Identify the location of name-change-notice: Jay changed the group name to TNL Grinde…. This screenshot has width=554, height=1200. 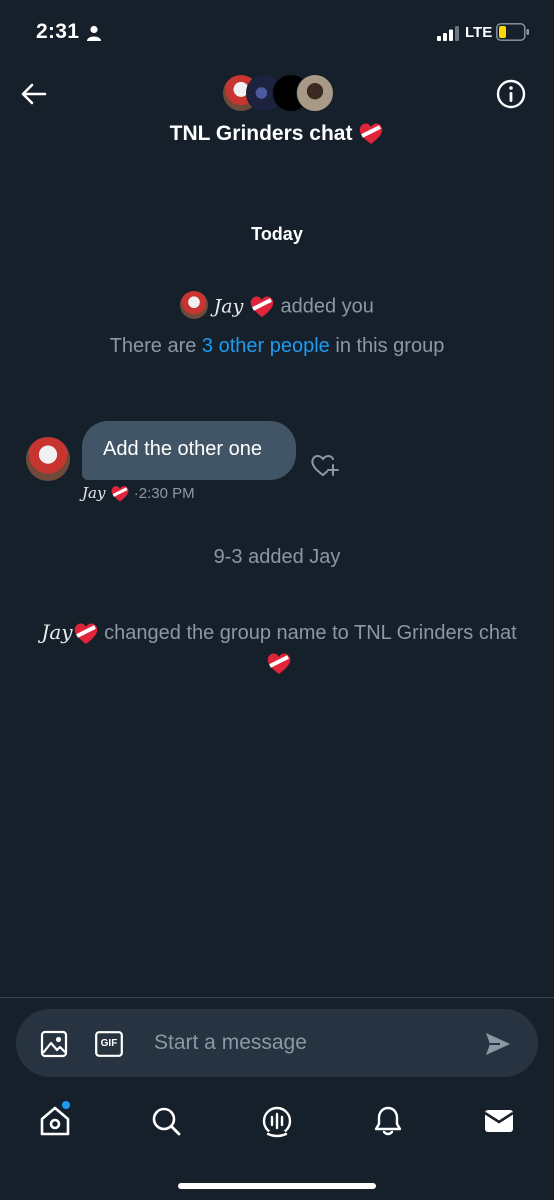
(279, 647).